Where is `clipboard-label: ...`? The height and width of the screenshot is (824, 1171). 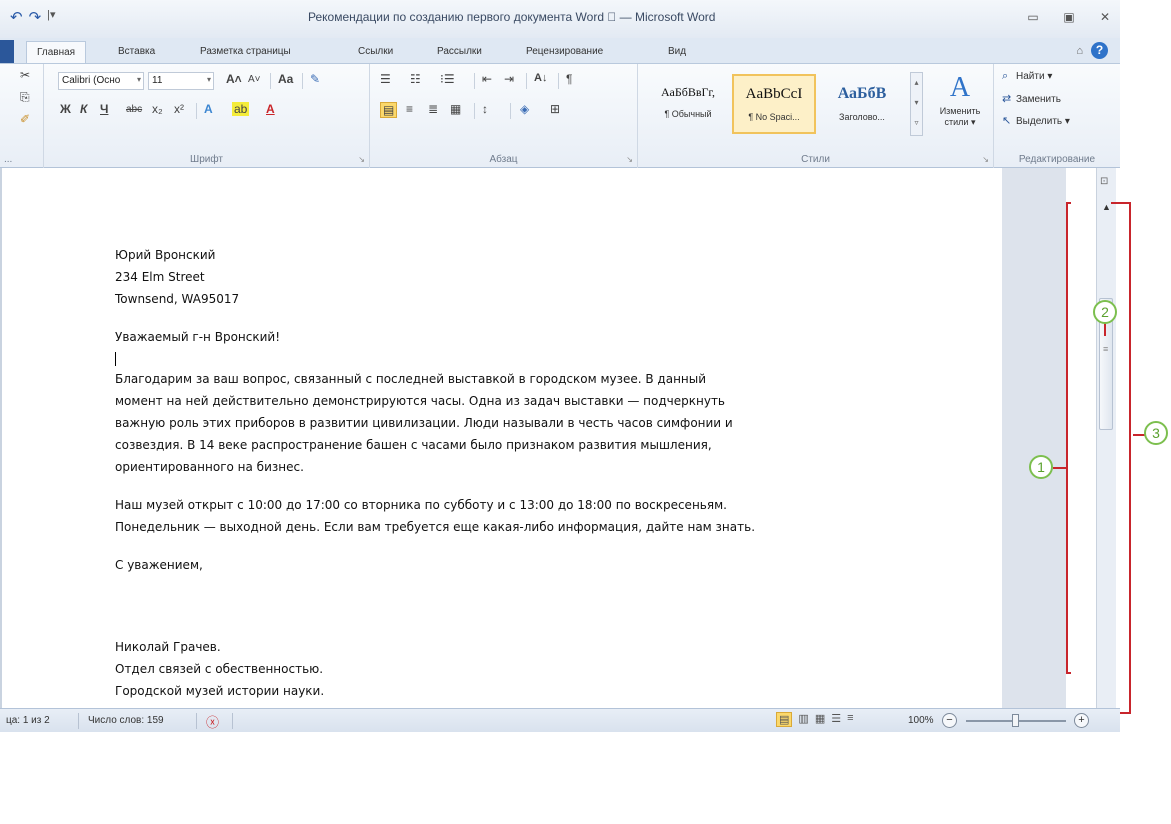
clipboard-label: ... is located at coordinates (8, 159).